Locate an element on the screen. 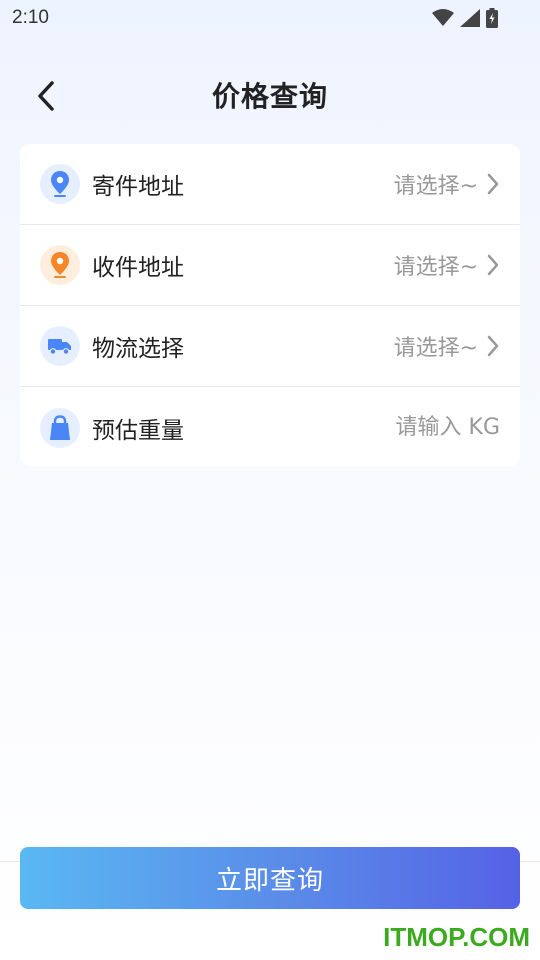 This screenshot has width=540, height=960. watermark: ITMOP.COM is located at coordinates (456, 937).